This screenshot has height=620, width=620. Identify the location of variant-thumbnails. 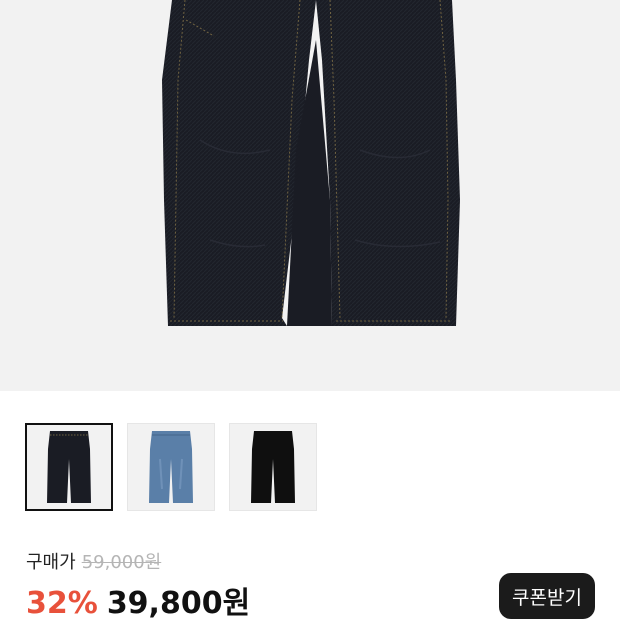
(171, 467).